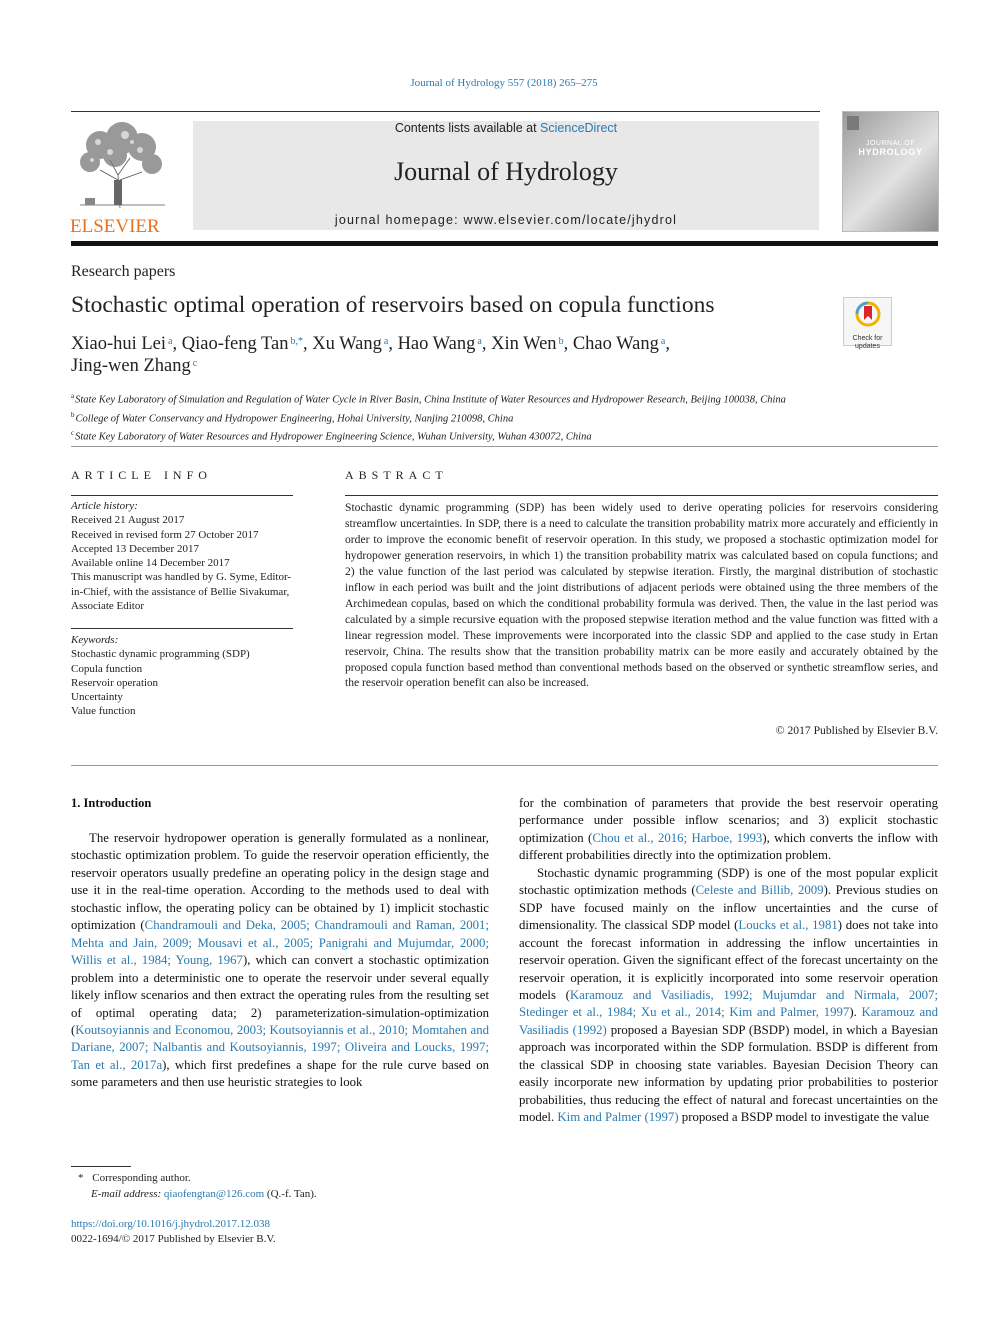  What do you see at coordinates (115, 682) in the screenshot?
I see `keyword-item: Reservoir operation` at bounding box center [115, 682].